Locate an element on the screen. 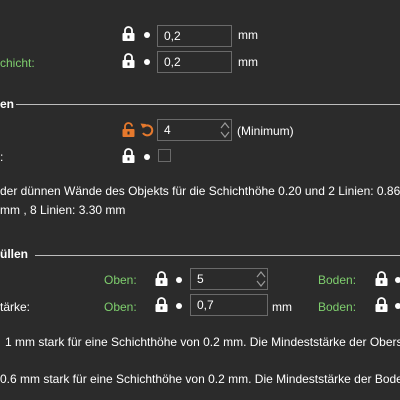 The image size is (400, 400). top-thickness-input: 0,7 is located at coordinates (229, 305).